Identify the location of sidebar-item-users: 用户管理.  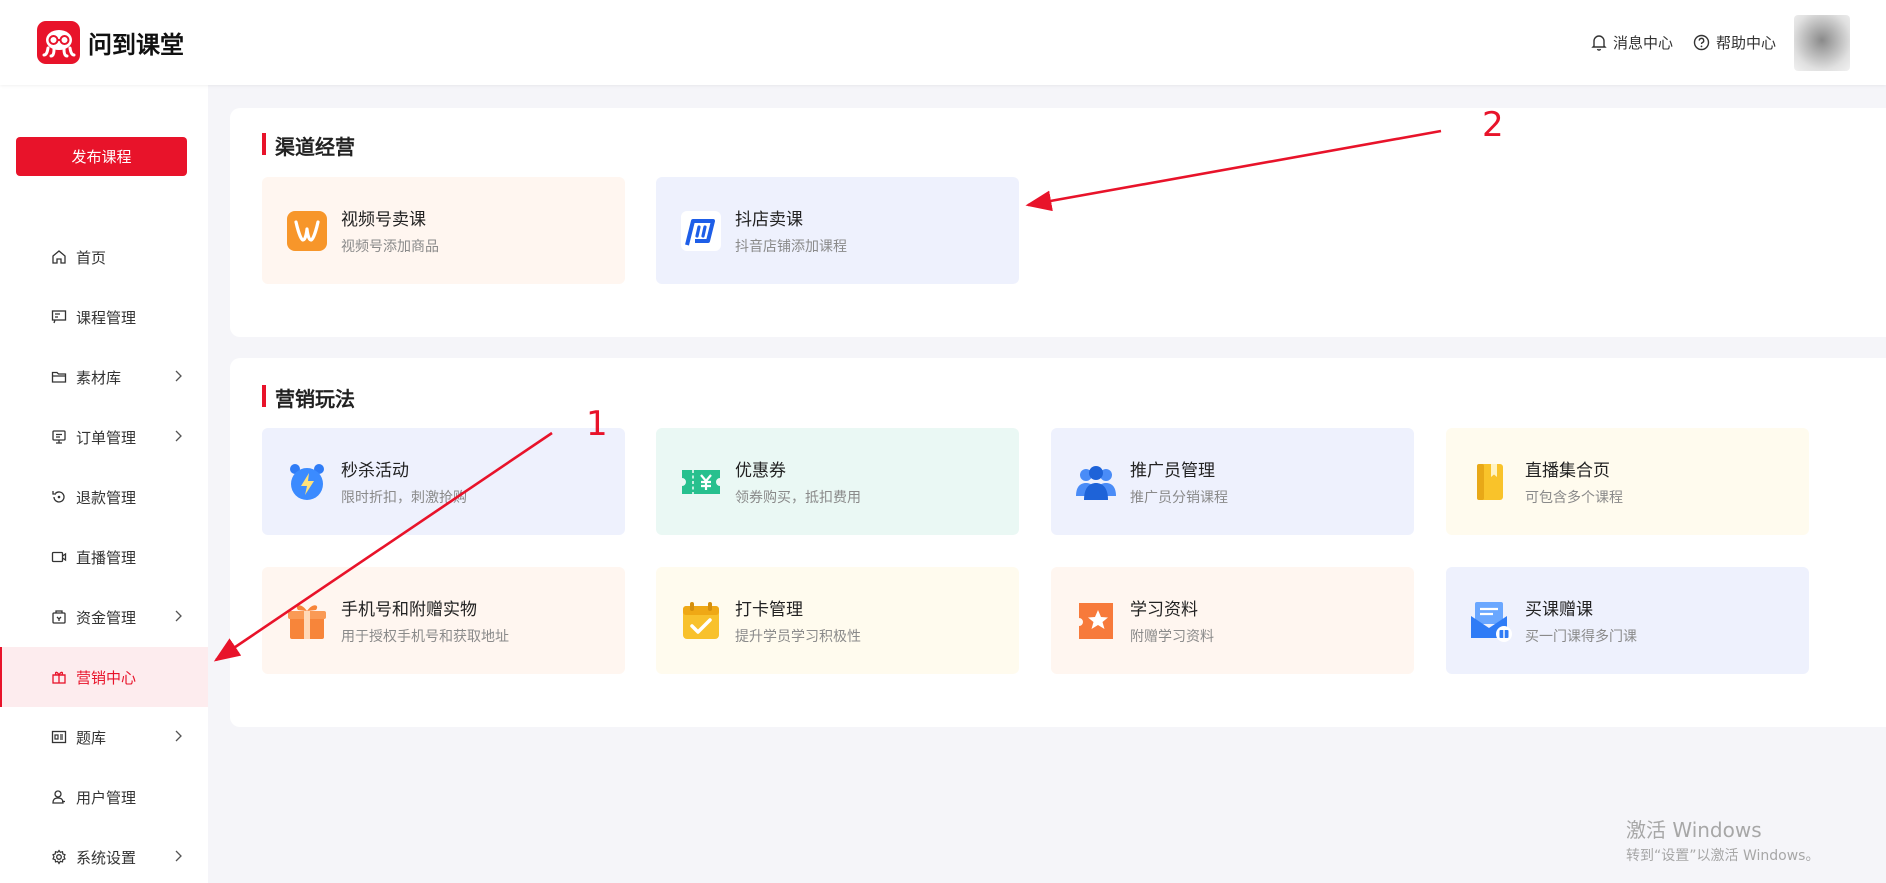
(104, 797).